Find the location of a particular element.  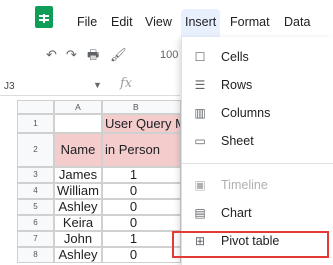

menu-item-cells: ☐ Cells is located at coordinates (259, 58).